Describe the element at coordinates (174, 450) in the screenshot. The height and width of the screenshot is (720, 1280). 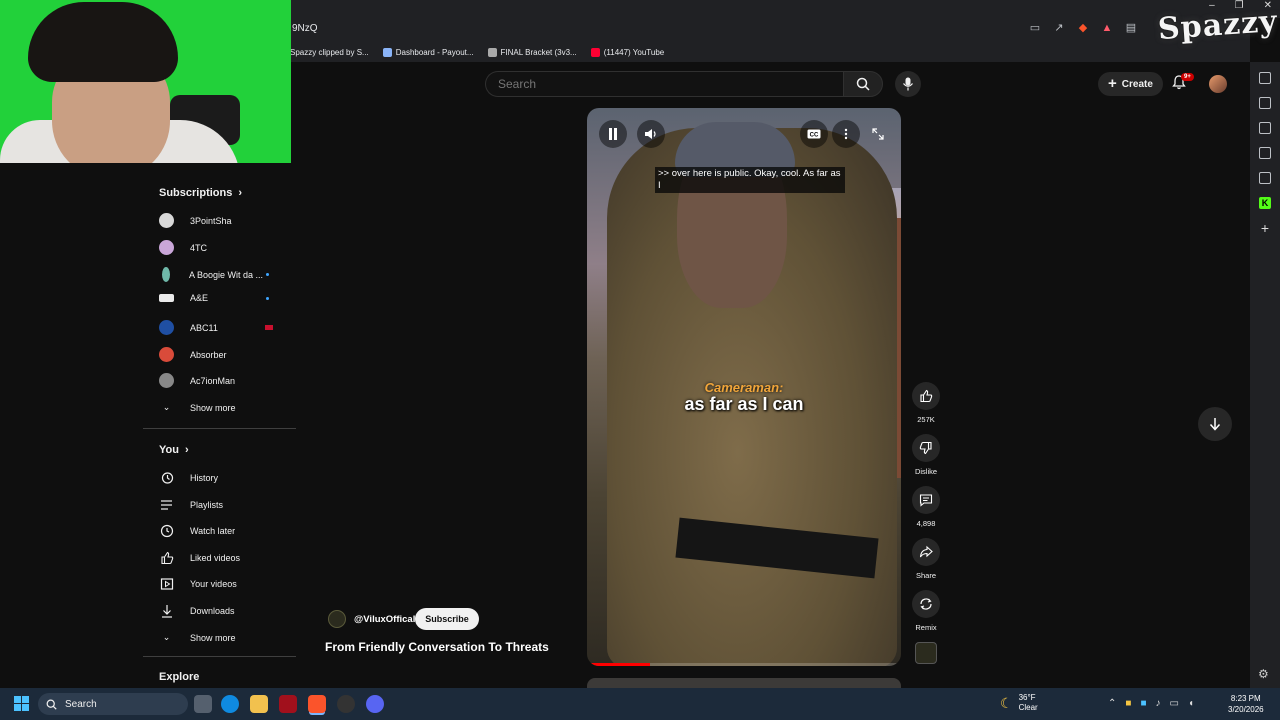
I see `you-heading: You ›` at that location.